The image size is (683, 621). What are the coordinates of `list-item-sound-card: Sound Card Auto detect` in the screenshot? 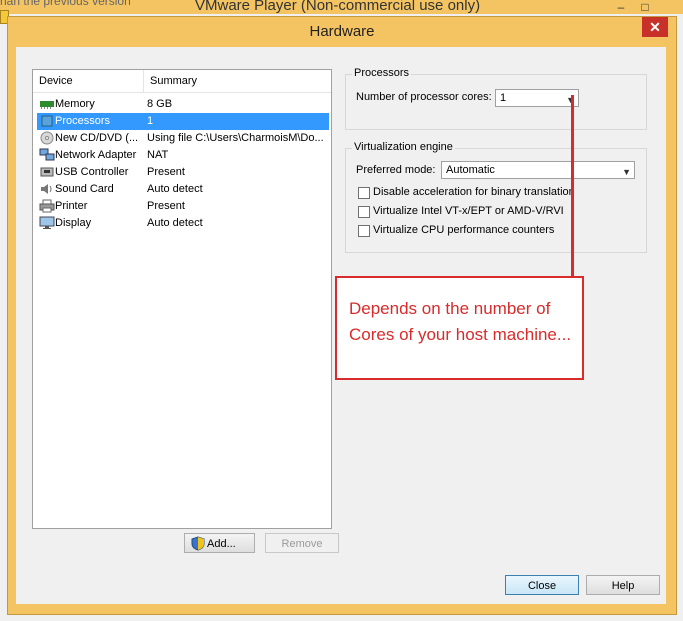 It's located at (183, 189).